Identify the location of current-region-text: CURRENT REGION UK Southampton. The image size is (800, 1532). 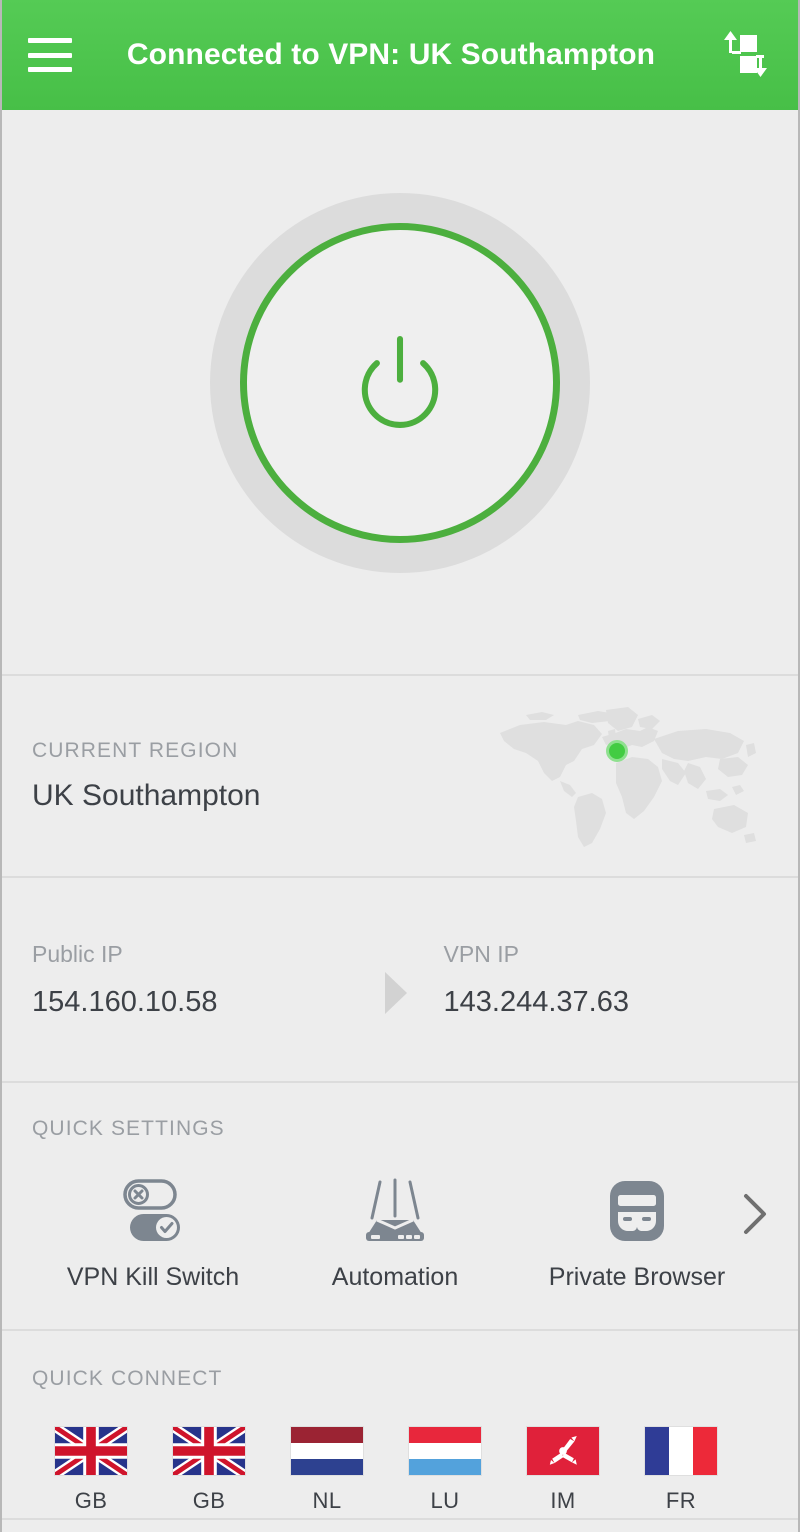
(257, 776).